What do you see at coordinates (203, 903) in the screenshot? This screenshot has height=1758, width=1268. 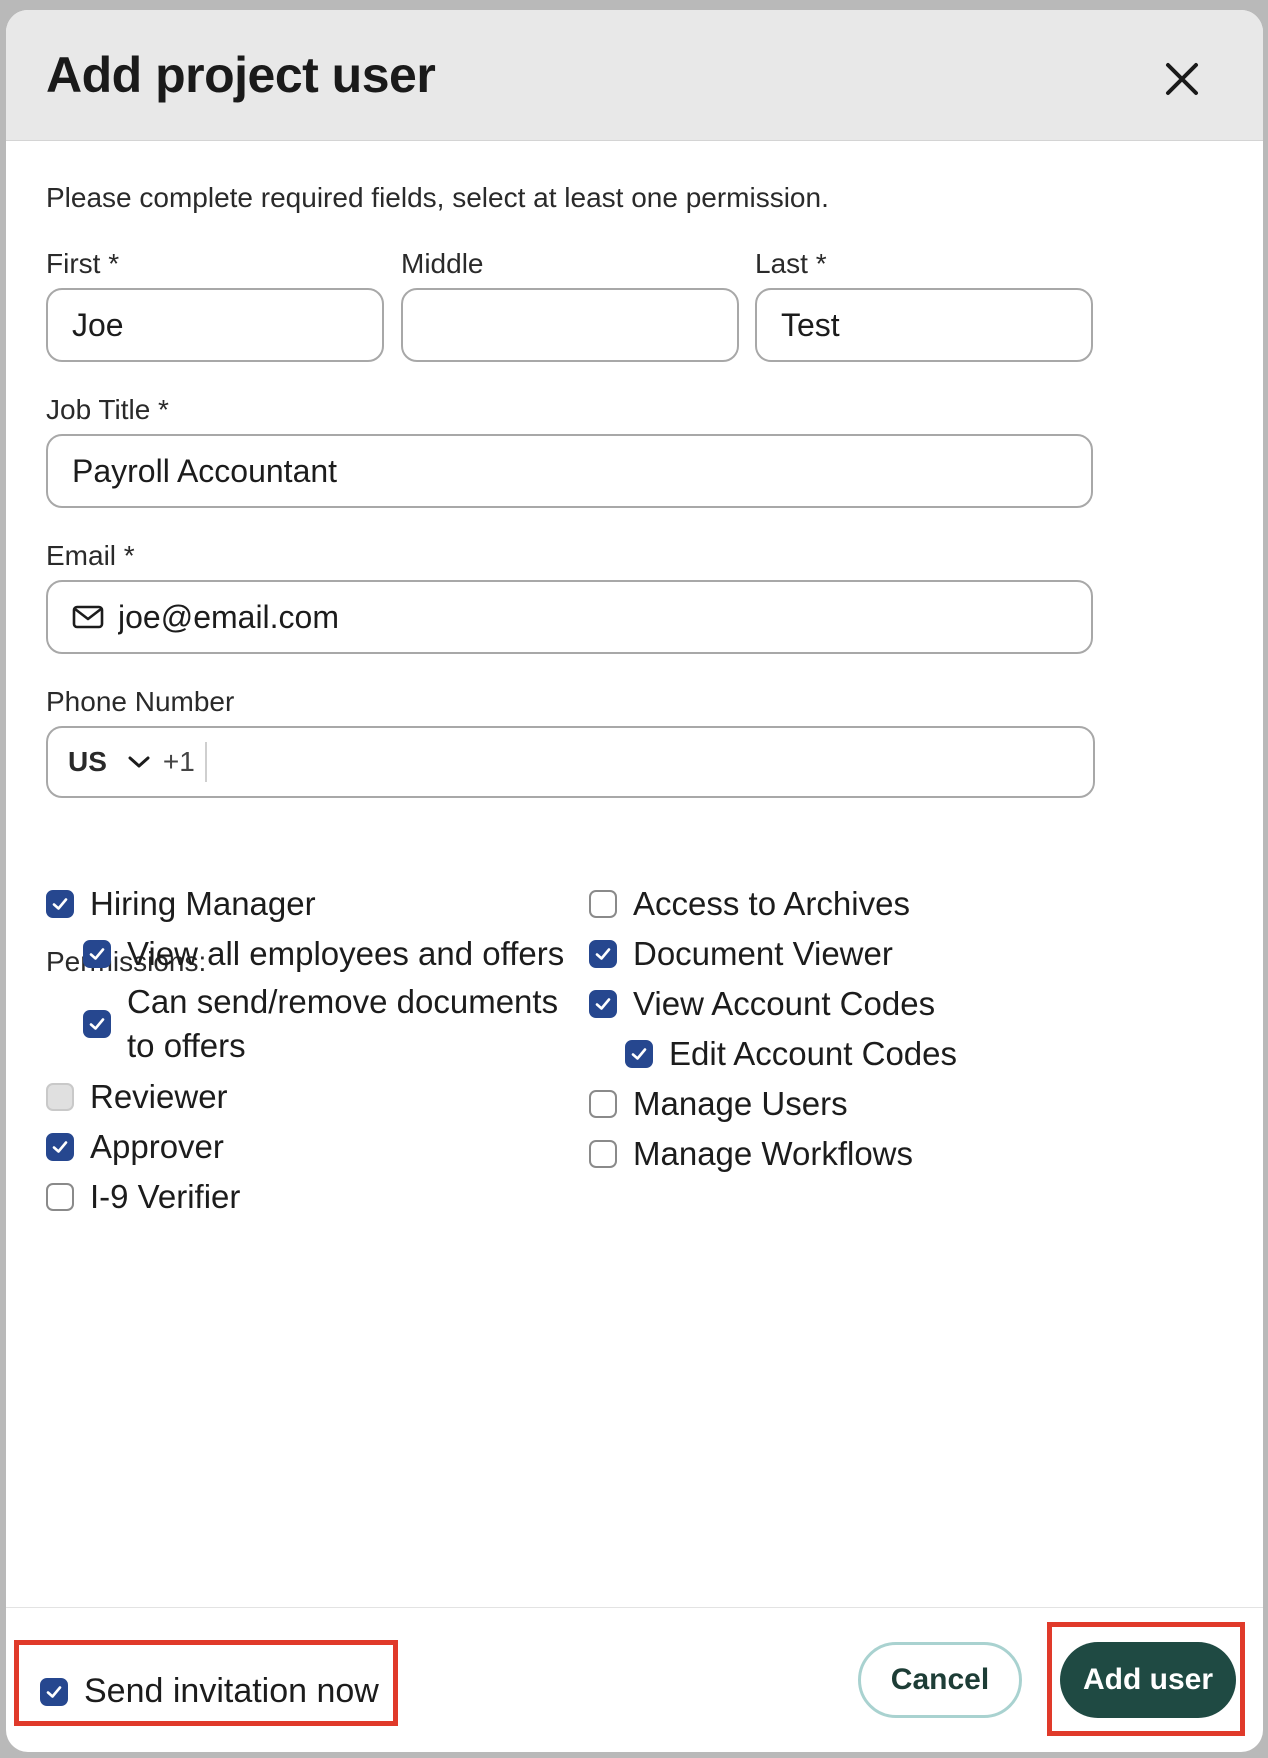 I see `permission-label: Hiring Manager` at bounding box center [203, 903].